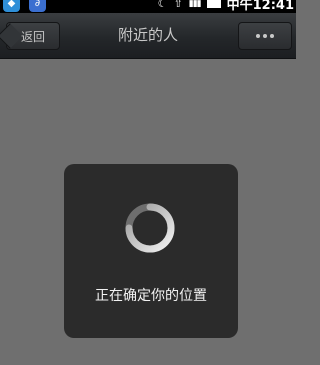  What do you see at coordinates (37, 6) in the screenshot?
I see `clip-icon: ∂` at bounding box center [37, 6].